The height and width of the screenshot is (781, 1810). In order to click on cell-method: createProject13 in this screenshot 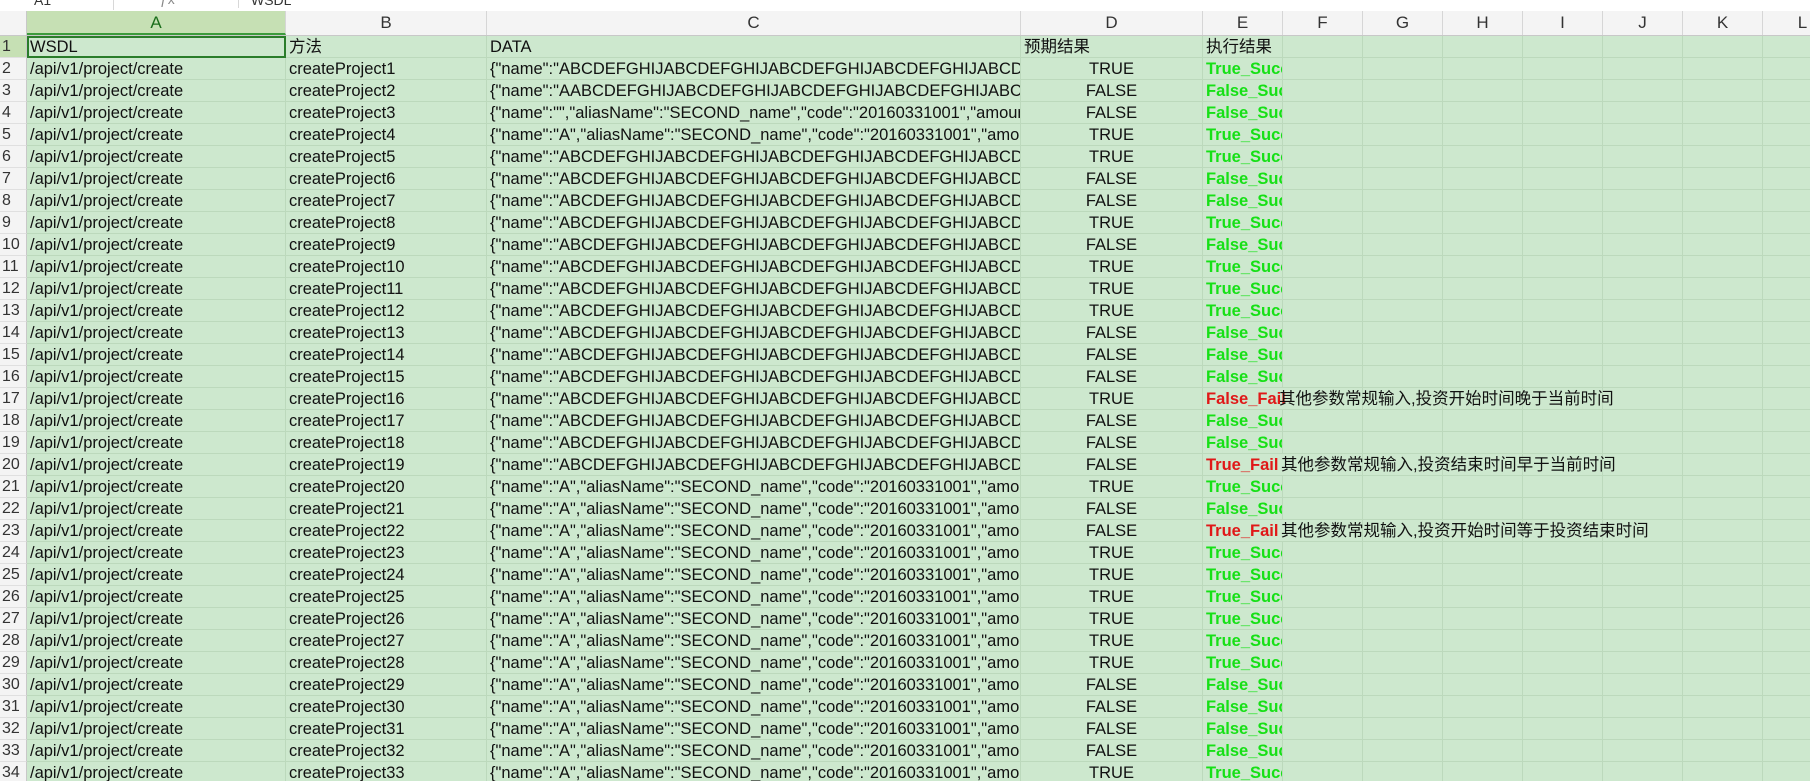, I will do `click(386, 333)`.